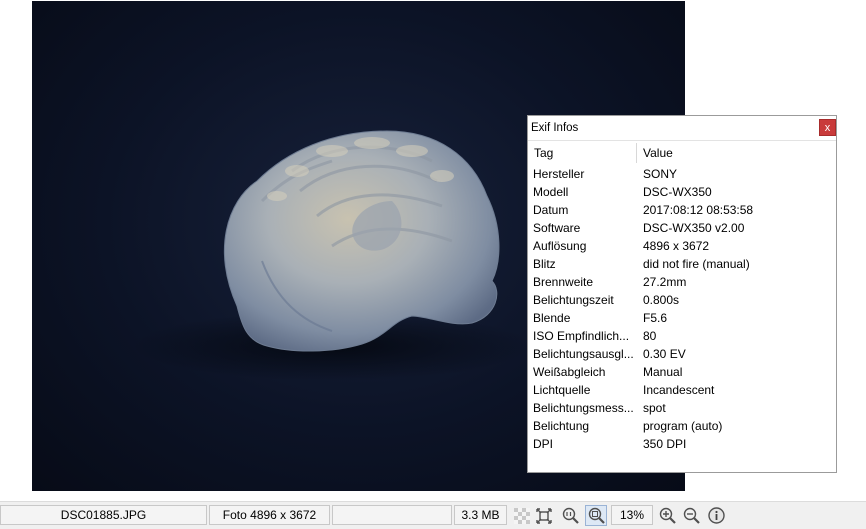 The height and width of the screenshot is (529, 866). What do you see at coordinates (561, 426) in the screenshot?
I see `tag-cell: Belichtung` at bounding box center [561, 426].